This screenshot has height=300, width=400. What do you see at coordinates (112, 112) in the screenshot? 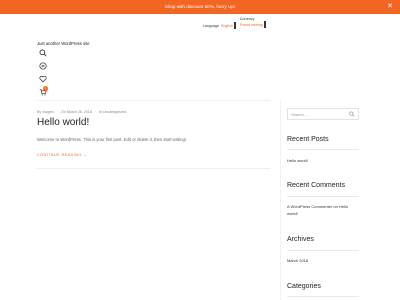
I see `post-category: In Uncategorized` at bounding box center [112, 112].